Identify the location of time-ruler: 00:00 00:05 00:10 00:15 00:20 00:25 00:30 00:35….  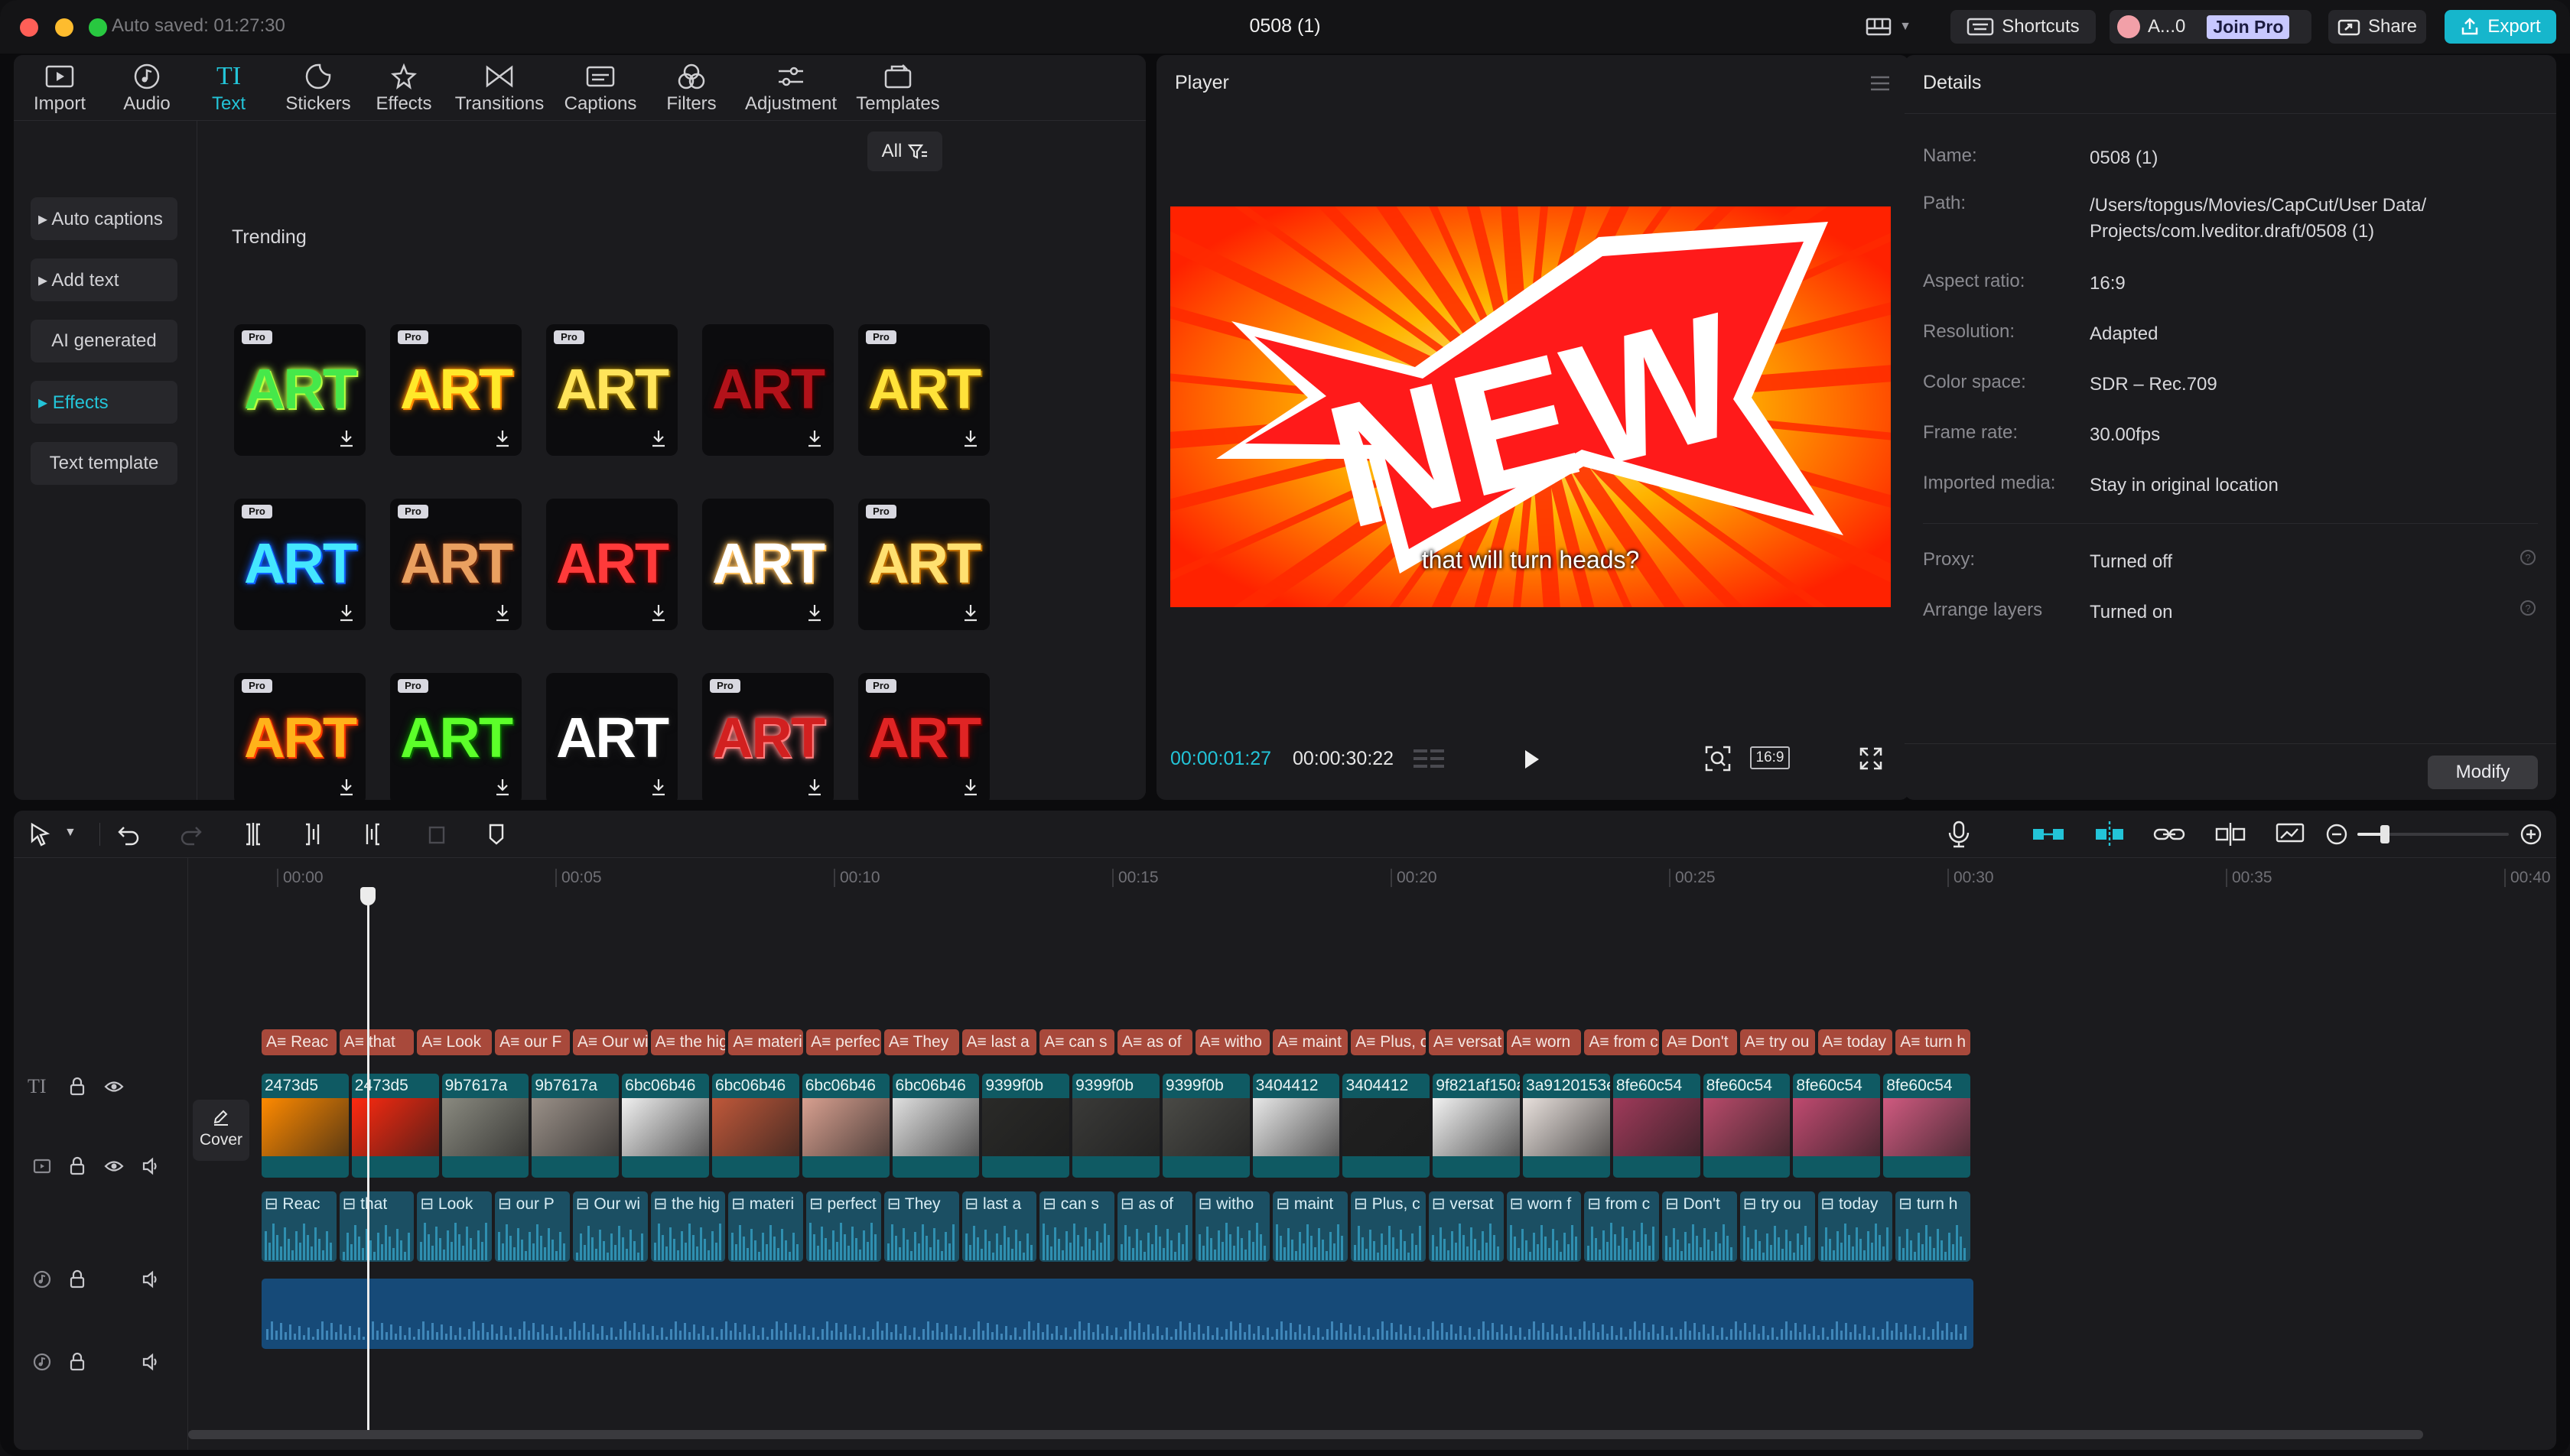
(1372, 873).